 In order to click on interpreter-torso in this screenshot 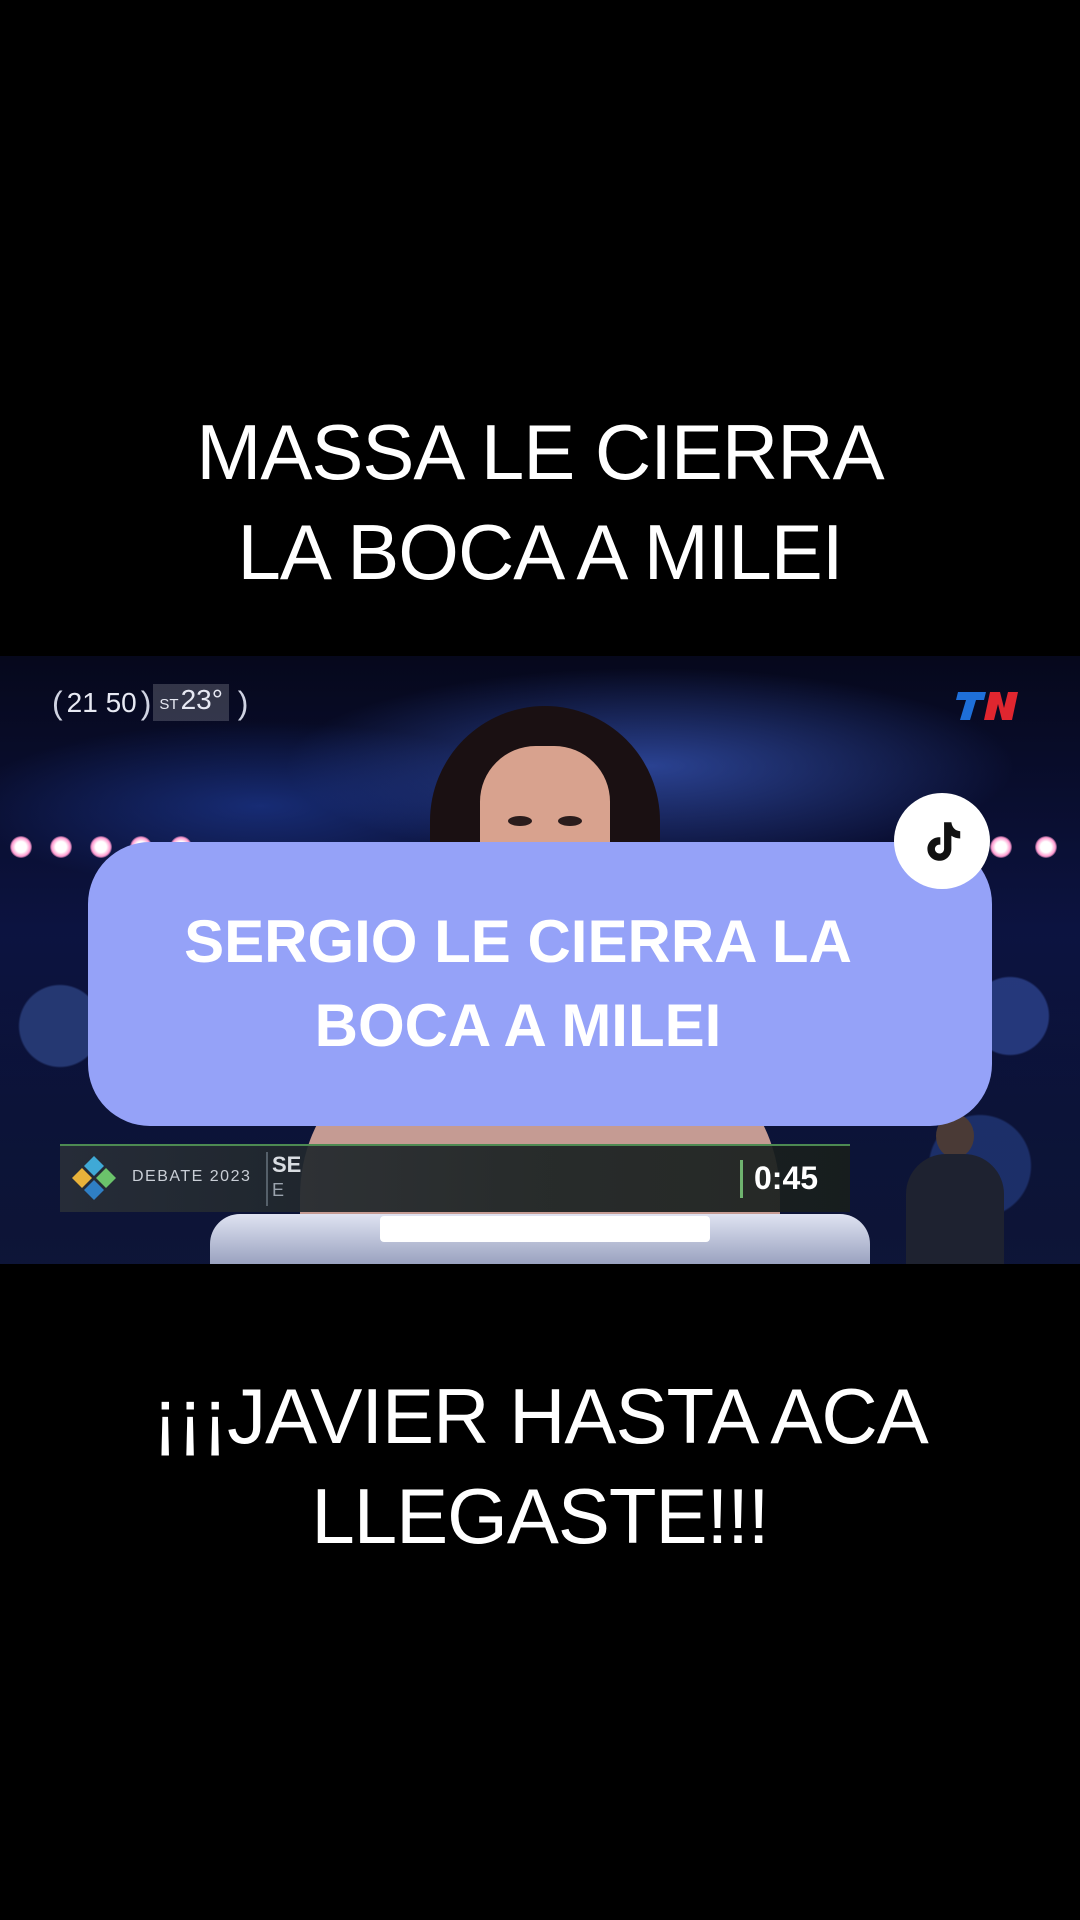, I will do `click(955, 1209)`.